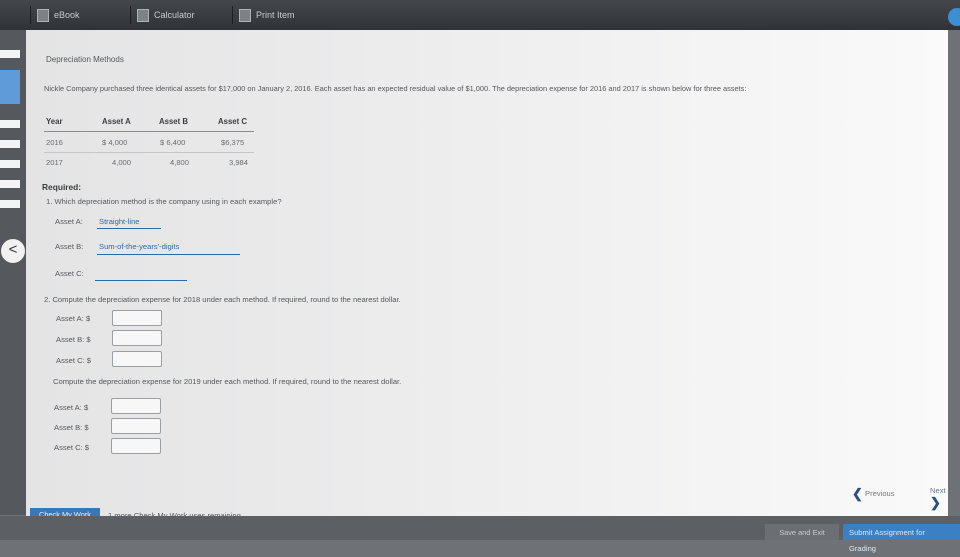 The height and width of the screenshot is (557, 960). I want to click on q1-asset-b-label: Asset B:, so click(69, 246).